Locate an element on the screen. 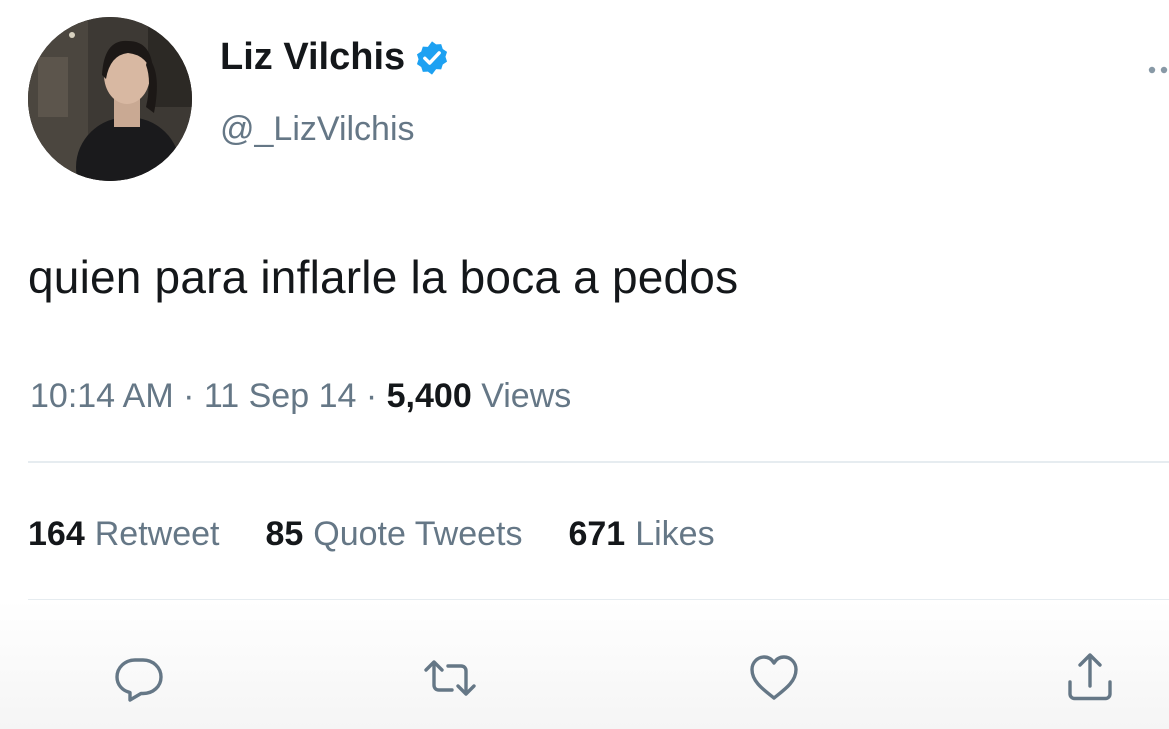 The height and width of the screenshot is (729, 1169). tweet-text: quien para inflarle la boca a pedos is located at coordinates (383, 277).